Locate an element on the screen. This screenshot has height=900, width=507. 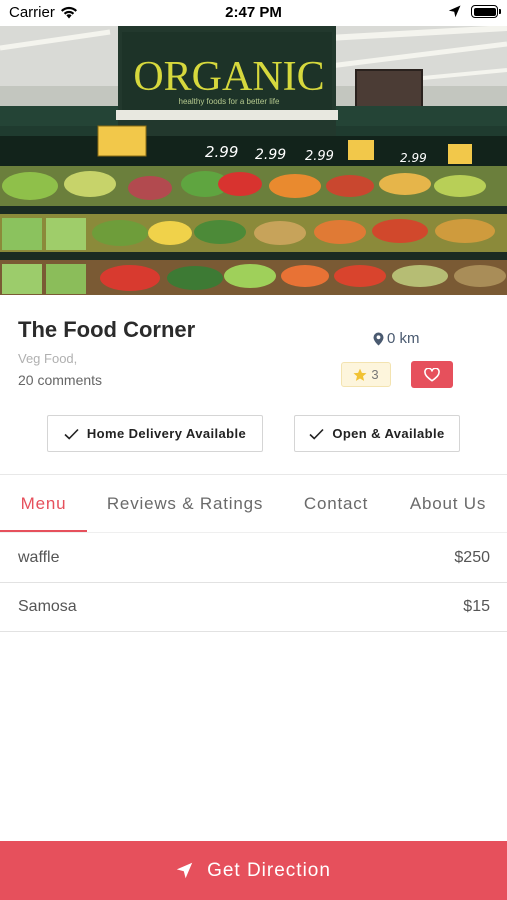
menu-item: Samosa $15 is located at coordinates (253, 607).